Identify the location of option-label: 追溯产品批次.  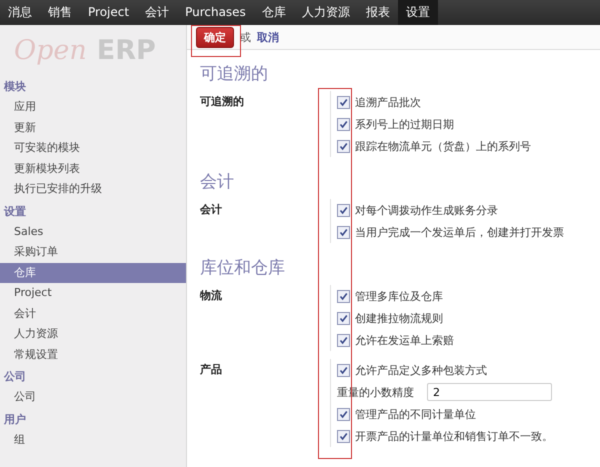
(388, 102).